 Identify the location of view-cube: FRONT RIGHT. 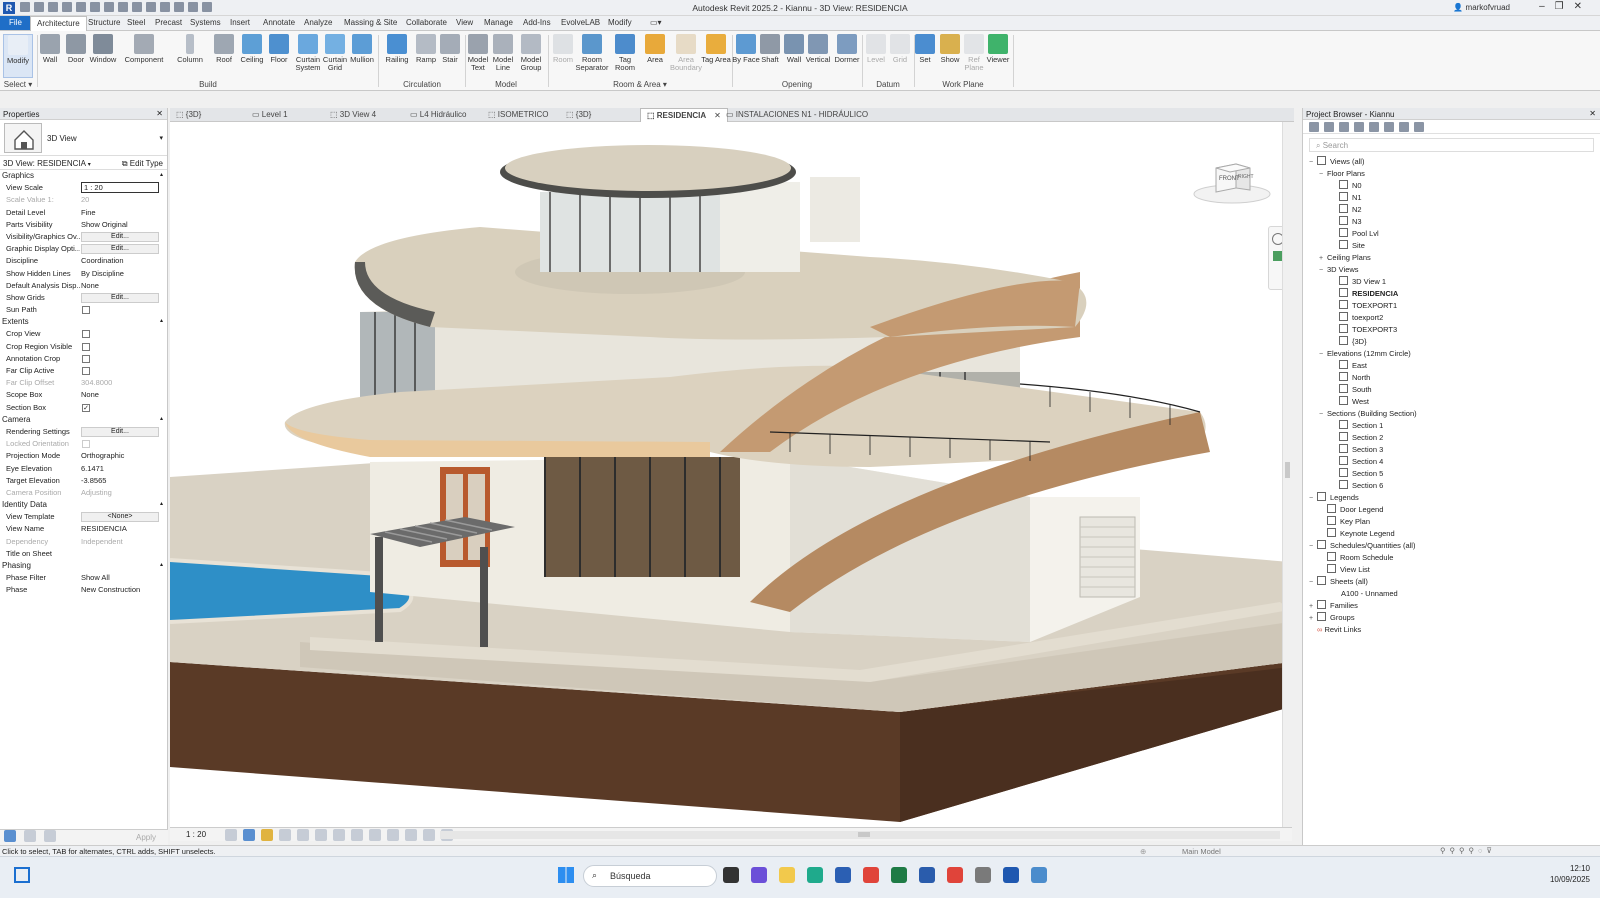
(1232, 181).